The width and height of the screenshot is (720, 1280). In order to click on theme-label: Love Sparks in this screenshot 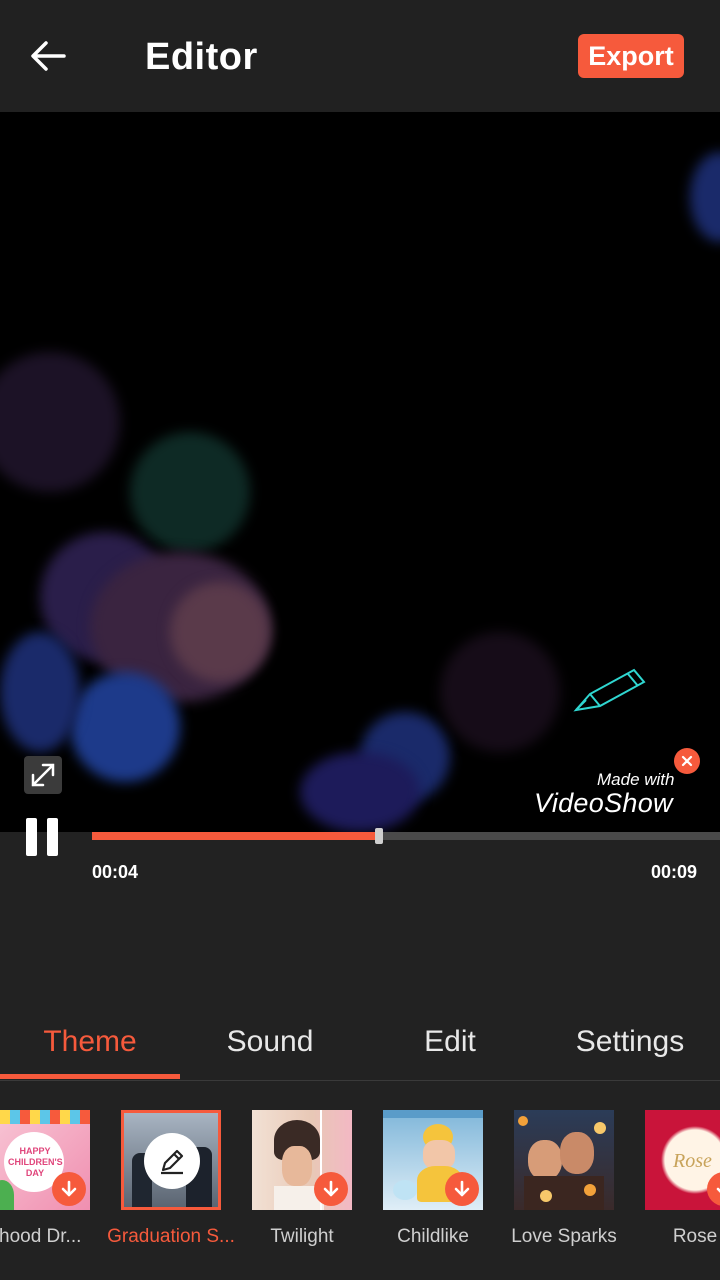, I will do `click(564, 1236)`.